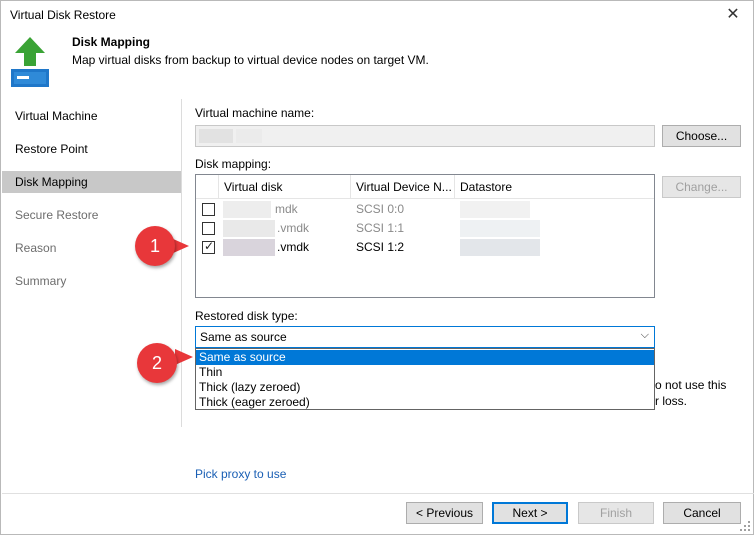 The width and height of the screenshot is (754, 535). Describe the element at coordinates (616, 513) in the screenshot. I see `finish-button: Finish` at that location.